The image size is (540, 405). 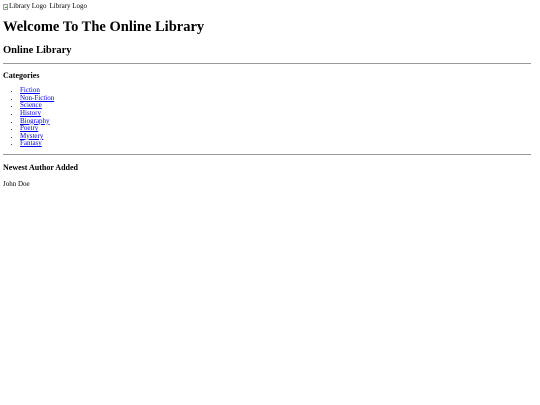 I want to click on page-subtitle: Online Library, so click(x=37, y=50).